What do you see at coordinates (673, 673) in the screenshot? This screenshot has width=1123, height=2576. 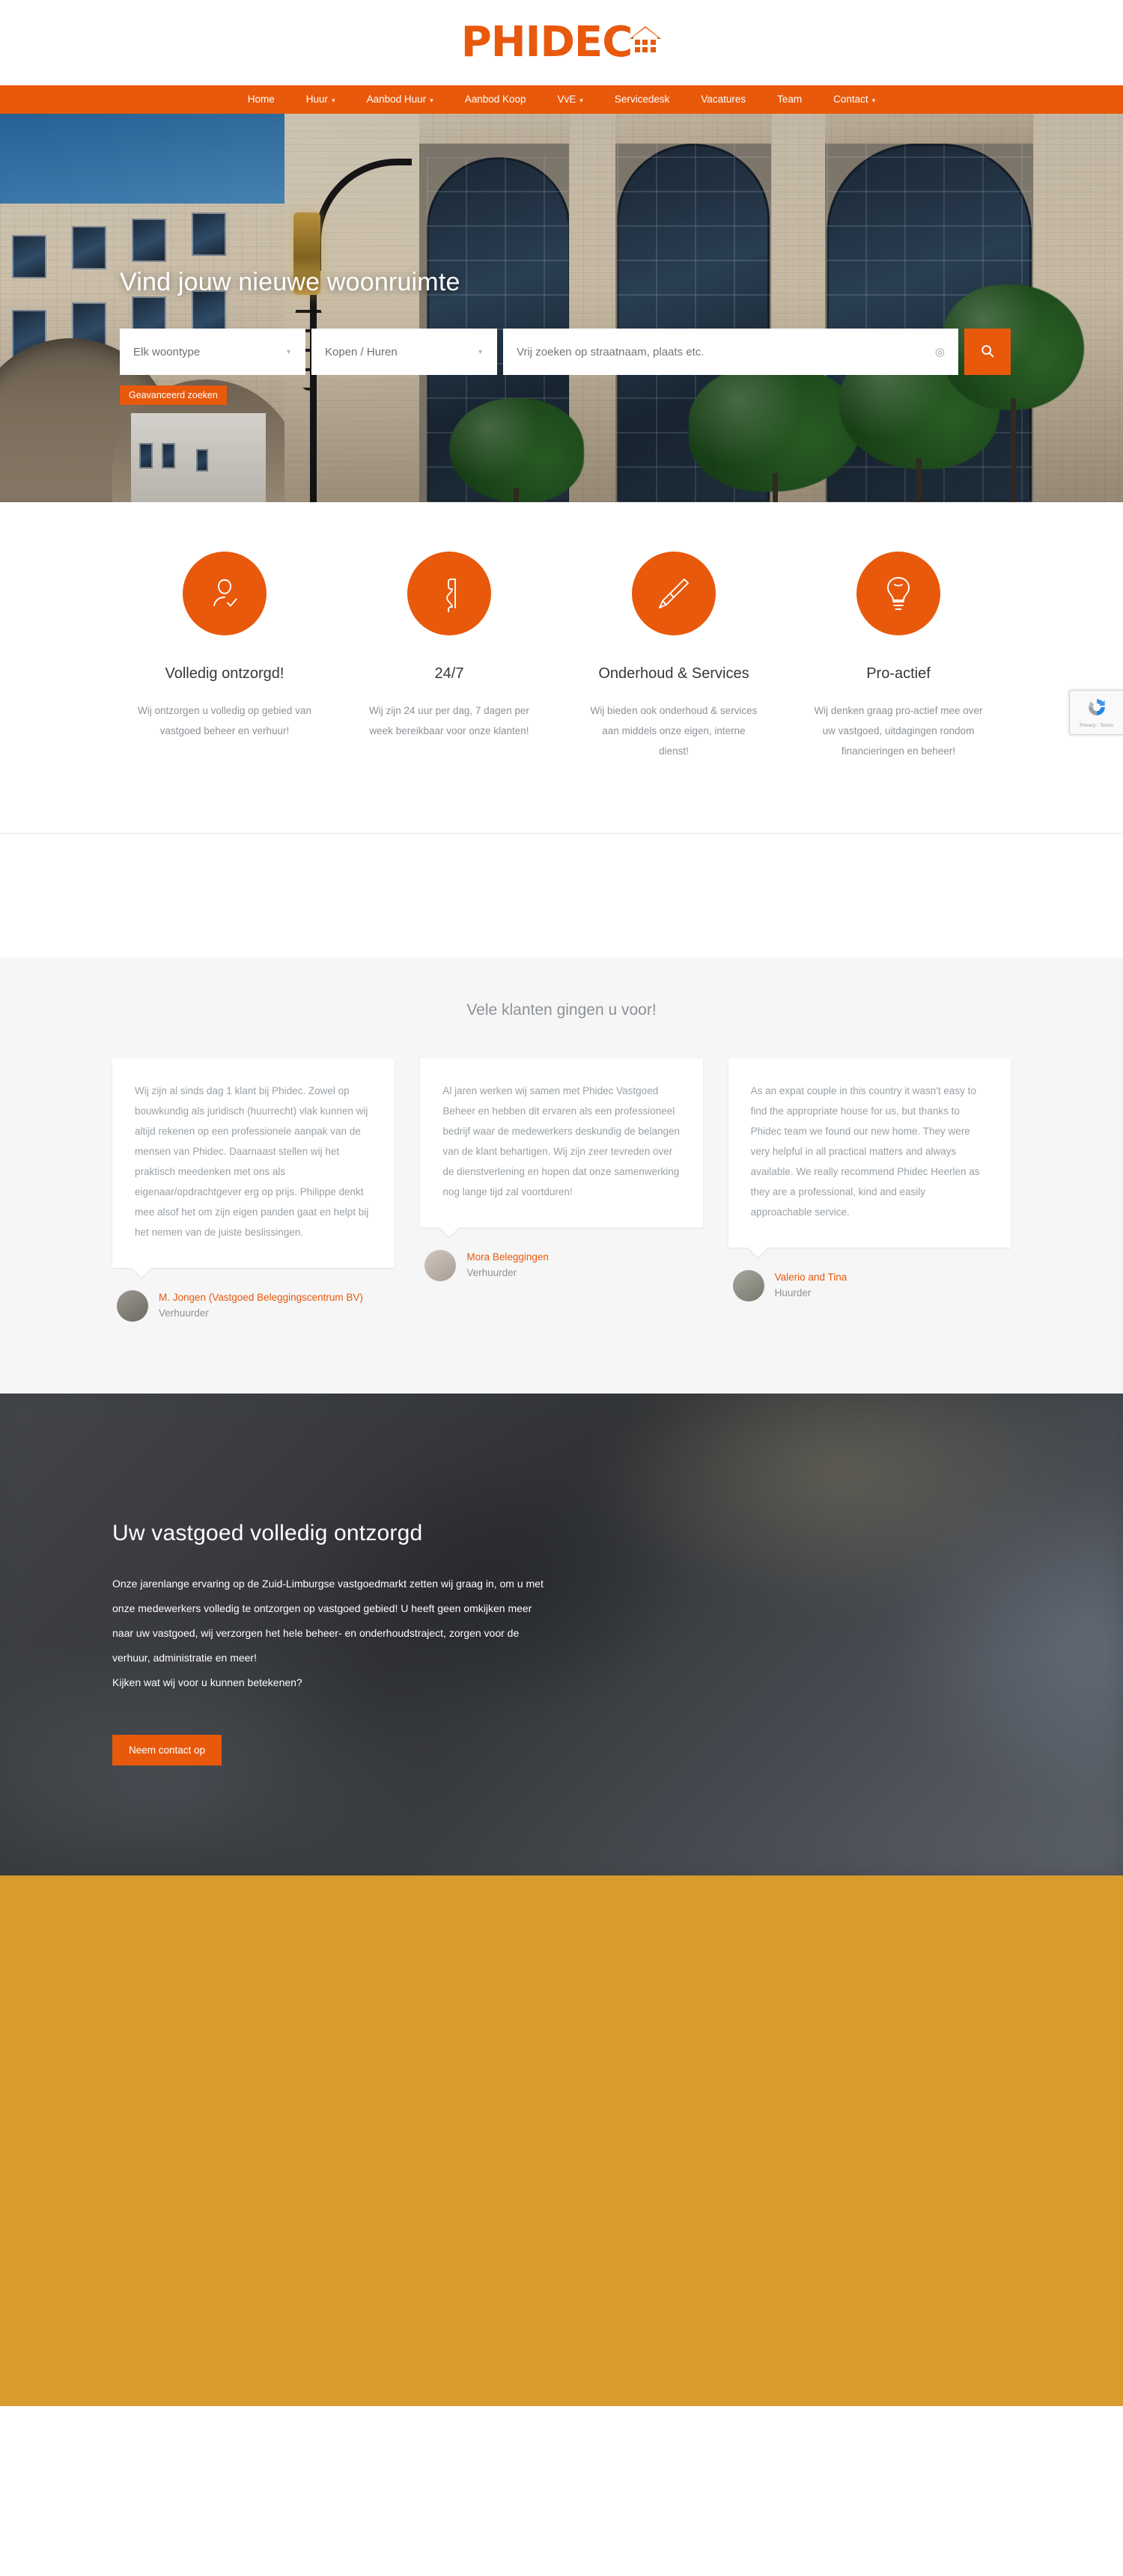 I see `feature-title: Onderhoud & Services` at bounding box center [673, 673].